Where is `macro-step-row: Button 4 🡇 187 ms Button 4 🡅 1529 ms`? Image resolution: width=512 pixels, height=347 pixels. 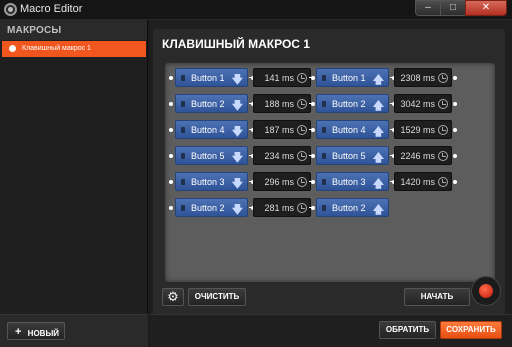
macro-step-row: Button 4 🡇 187 ms Button 4 🡅 1529 ms is located at coordinates (330, 130).